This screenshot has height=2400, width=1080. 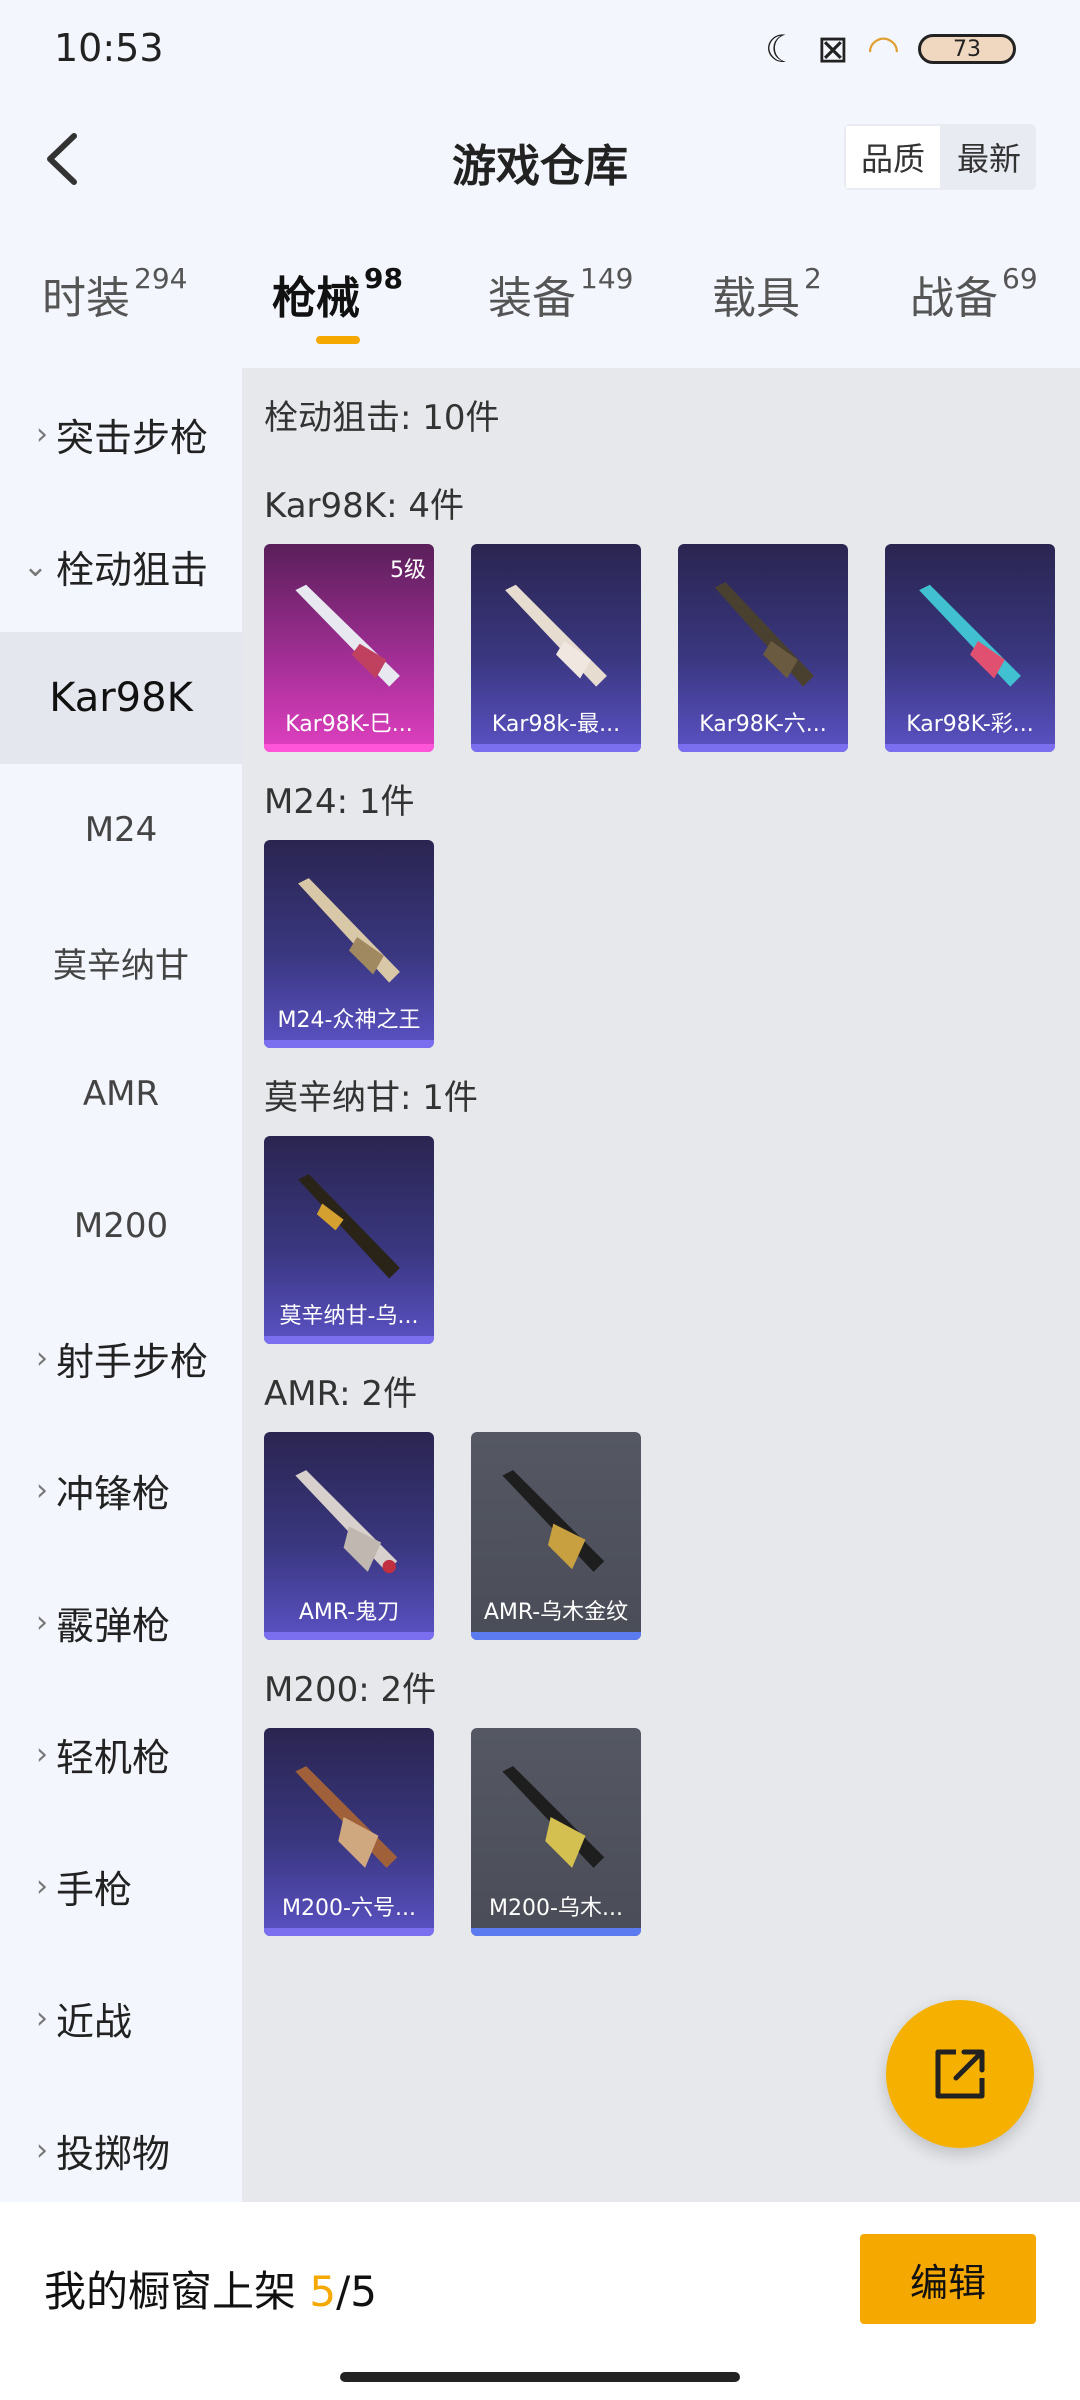 I want to click on home-indicator, so click(x=540, y=2377).